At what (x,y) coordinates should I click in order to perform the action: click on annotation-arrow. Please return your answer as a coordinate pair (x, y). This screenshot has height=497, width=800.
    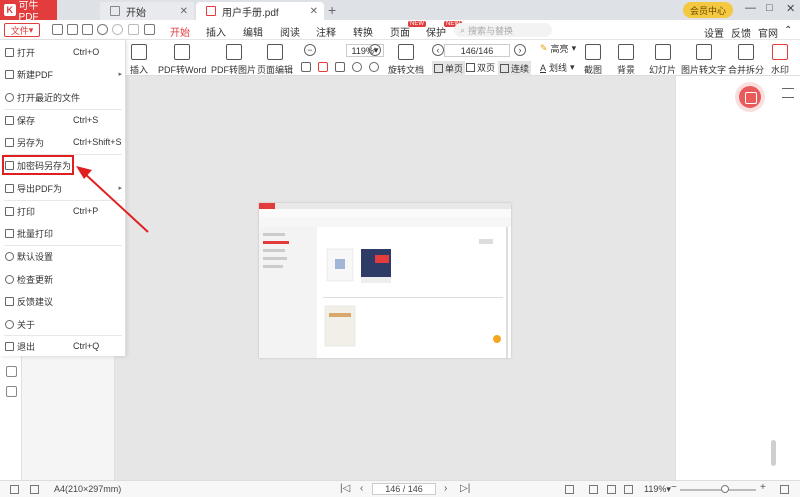
    Looking at the image, I should click on (112, 199).